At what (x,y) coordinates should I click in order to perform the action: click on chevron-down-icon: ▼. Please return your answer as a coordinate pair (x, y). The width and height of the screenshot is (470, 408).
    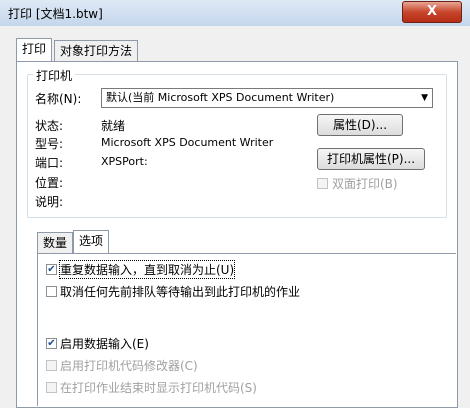
    Looking at the image, I should click on (424, 98).